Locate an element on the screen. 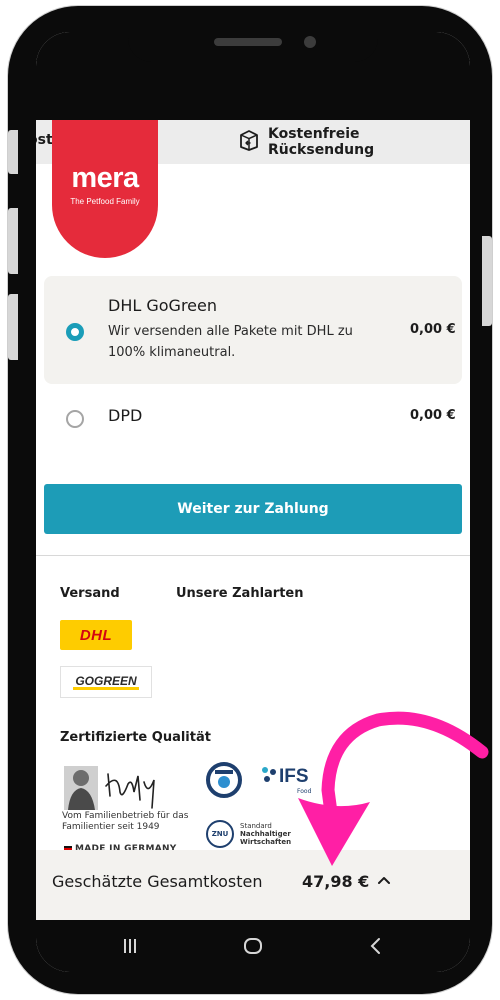 The height and width of the screenshot is (1000, 500). home-icon is located at coordinates (253, 946).